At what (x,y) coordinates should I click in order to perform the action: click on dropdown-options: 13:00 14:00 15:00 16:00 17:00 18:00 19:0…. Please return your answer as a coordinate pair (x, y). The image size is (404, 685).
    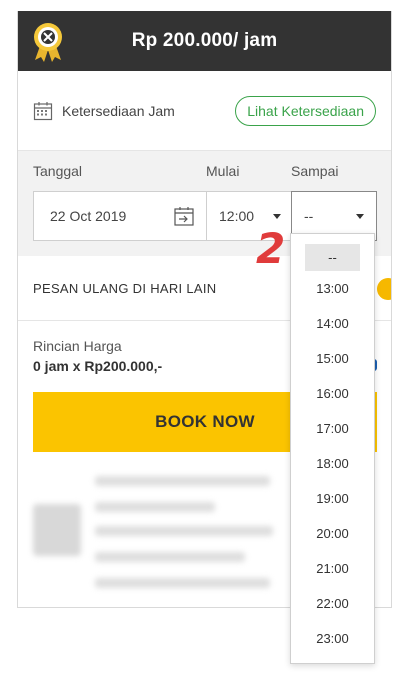
    Looking at the image, I should click on (332, 463).